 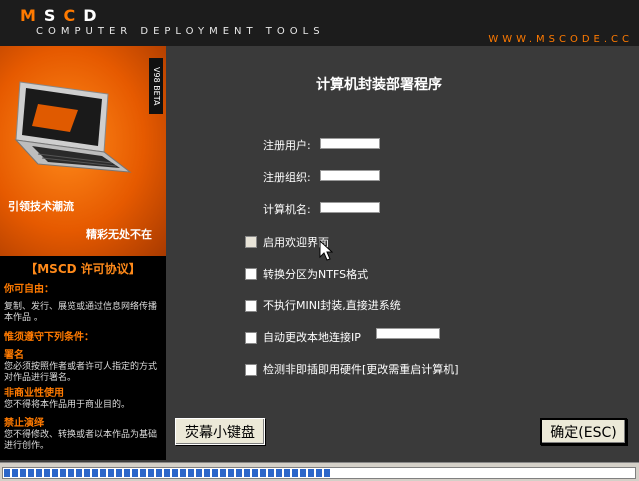 I want to click on license-heading-noderivs: 禁止演绎, so click(x=24, y=423).